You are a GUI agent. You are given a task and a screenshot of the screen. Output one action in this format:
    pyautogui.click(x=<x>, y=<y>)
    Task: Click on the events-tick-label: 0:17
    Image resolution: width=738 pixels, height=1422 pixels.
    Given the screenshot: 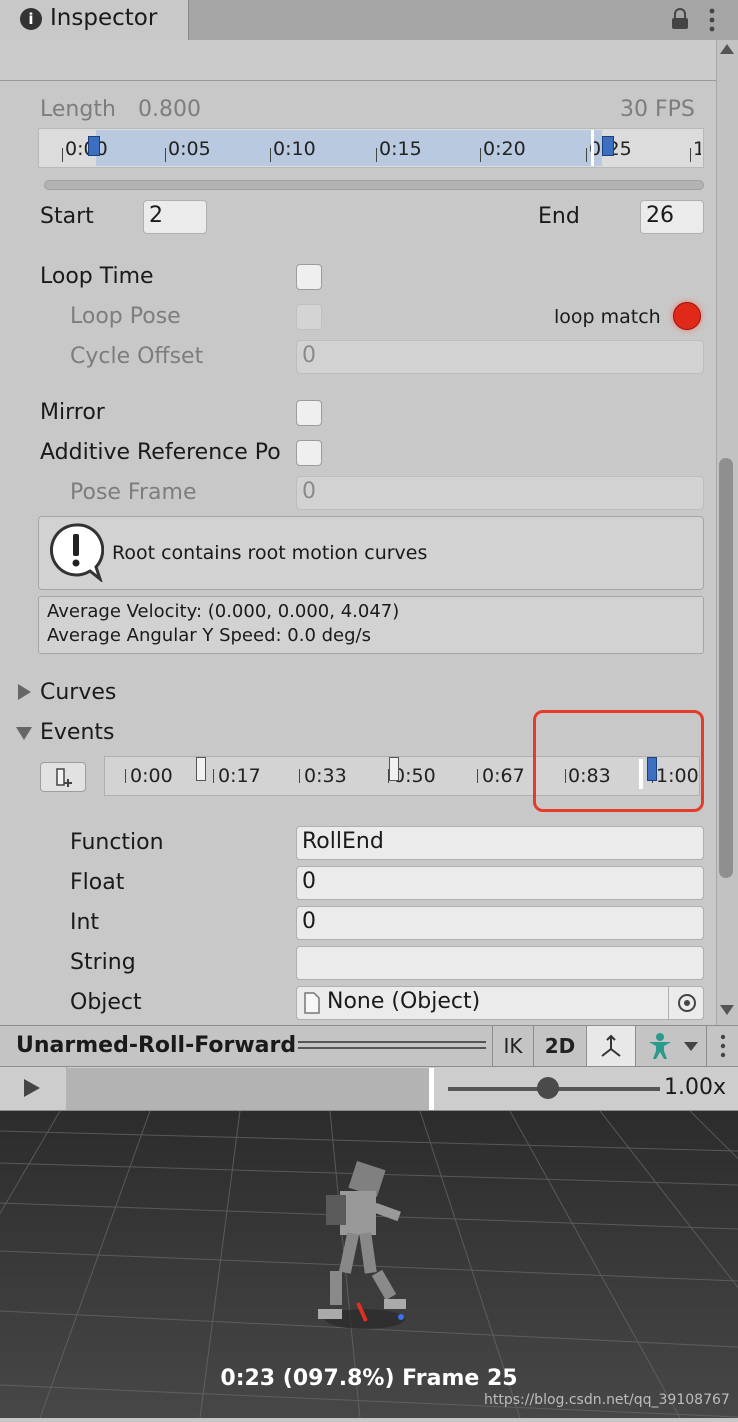 What is the action you would take?
    pyautogui.click(x=239, y=776)
    